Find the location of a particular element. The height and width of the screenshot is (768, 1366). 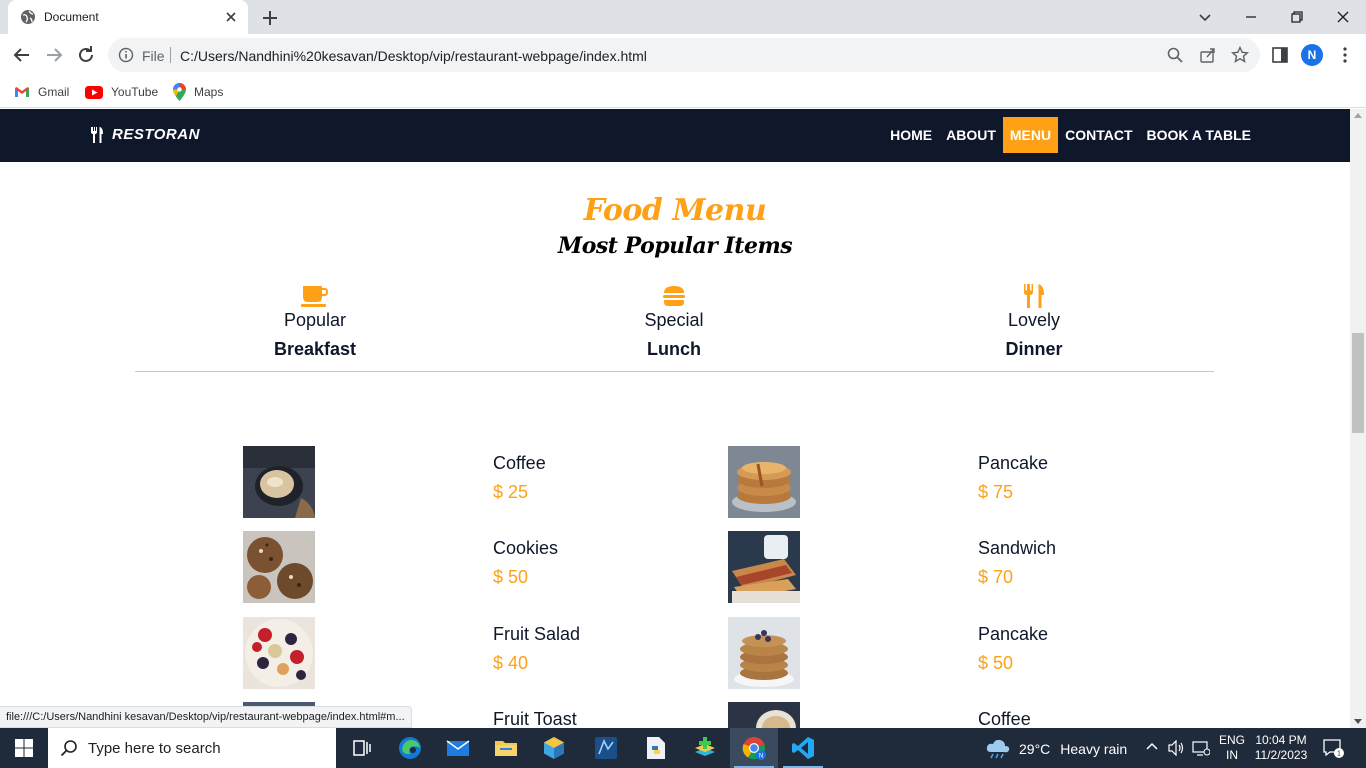

more-options-icon is located at coordinates (1345, 55).